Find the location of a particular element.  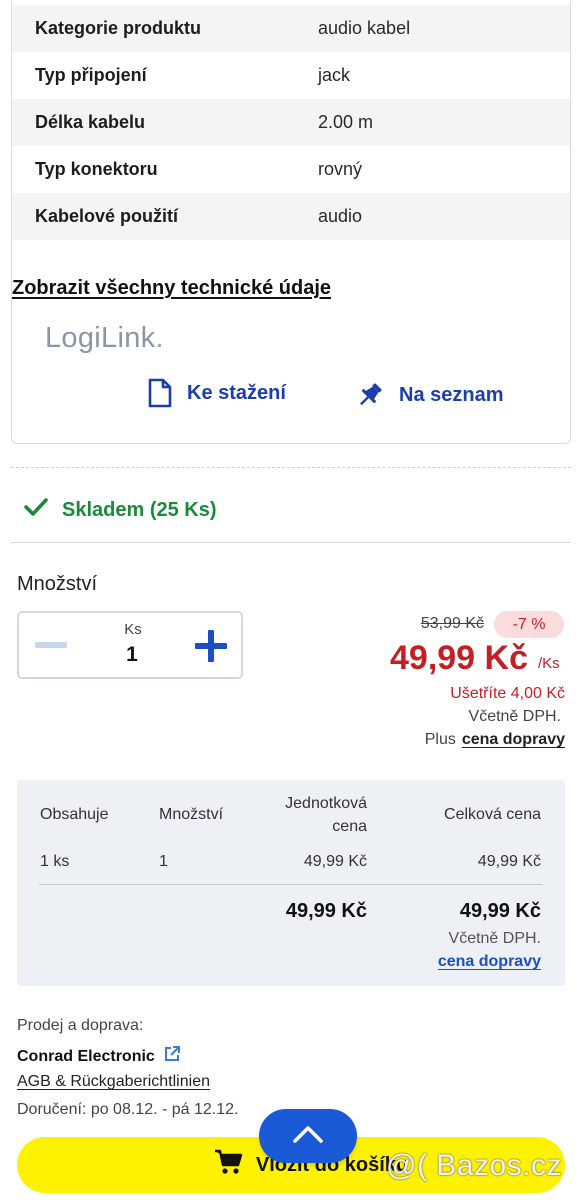

chevron-up-icon is located at coordinates (308, 1136).